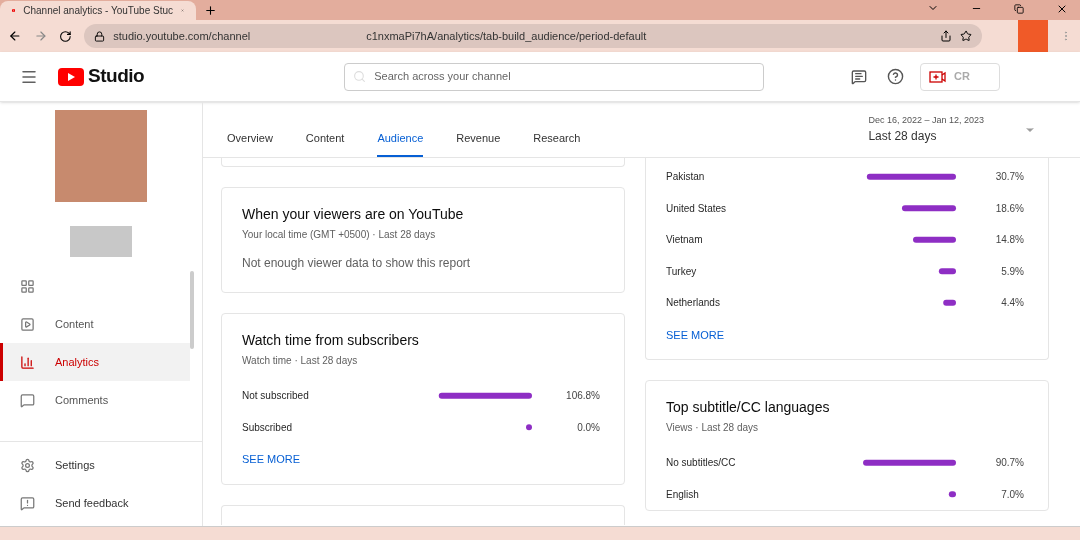  What do you see at coordinates (748, 407) in the screenshot?
I see `card-title: Top subtitle/CC languages` at bounding box center [748, 407].